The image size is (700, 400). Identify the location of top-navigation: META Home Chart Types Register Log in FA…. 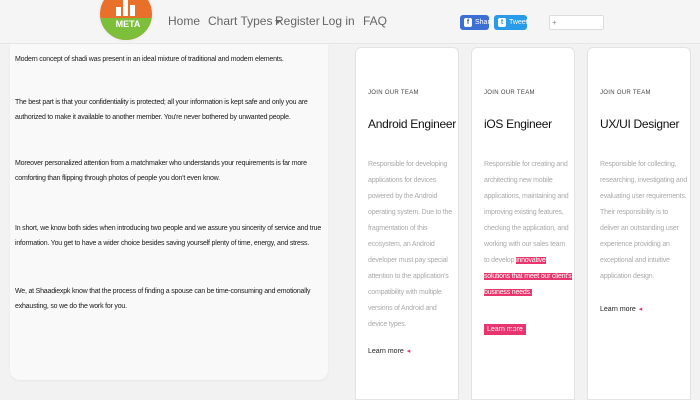
(350, 22).